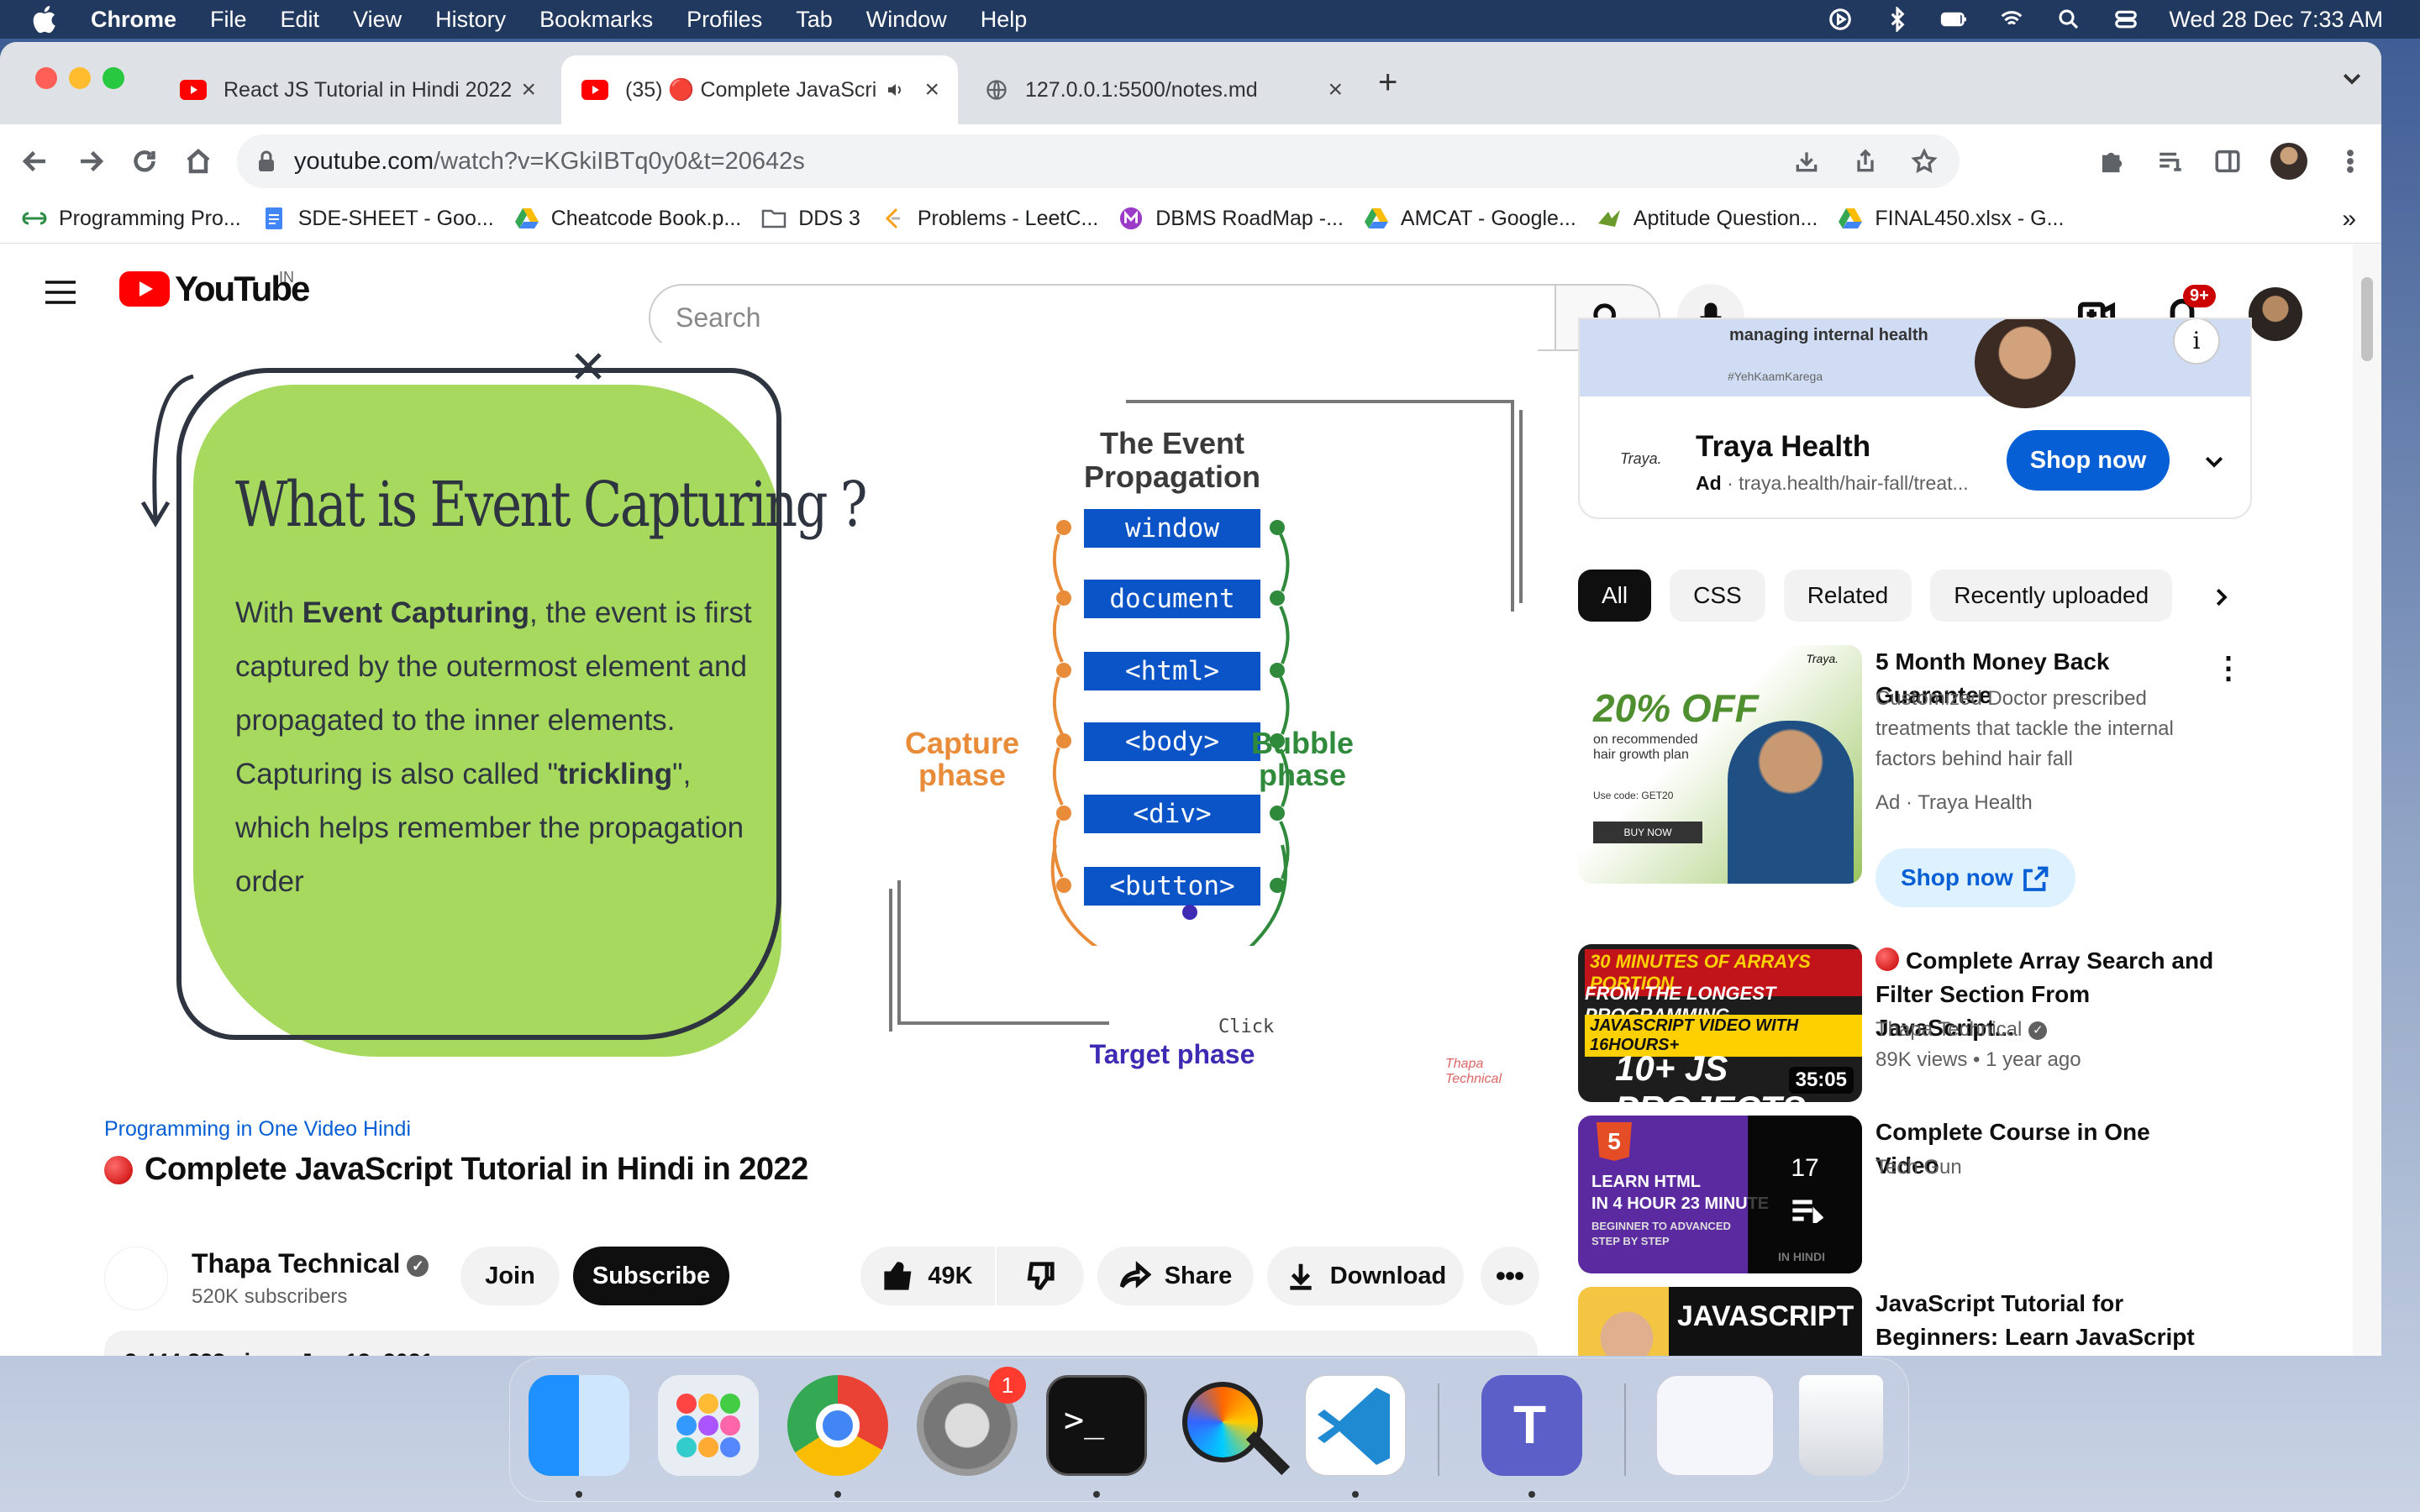 This screenshot has width=2420, height=1512. What do you see at coordinates (2220, 597) in the screenshot?
I see `chevron-right-icon` at bounding box center [2220, 597].